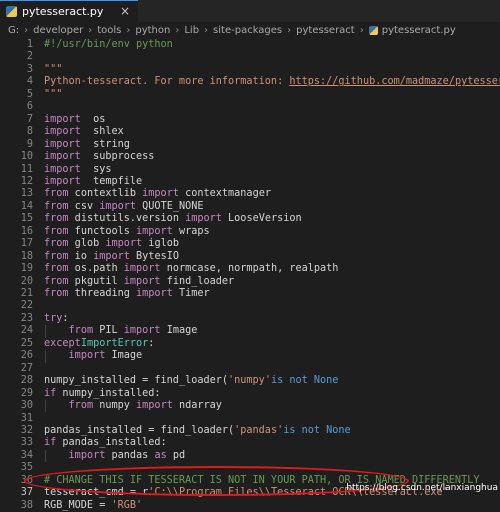 The height and width of the screenshot is (512, 500). Describe the element at coordinates (250, 157) in the screenshot. I see `code-line: 10 import subprocess` at that location.